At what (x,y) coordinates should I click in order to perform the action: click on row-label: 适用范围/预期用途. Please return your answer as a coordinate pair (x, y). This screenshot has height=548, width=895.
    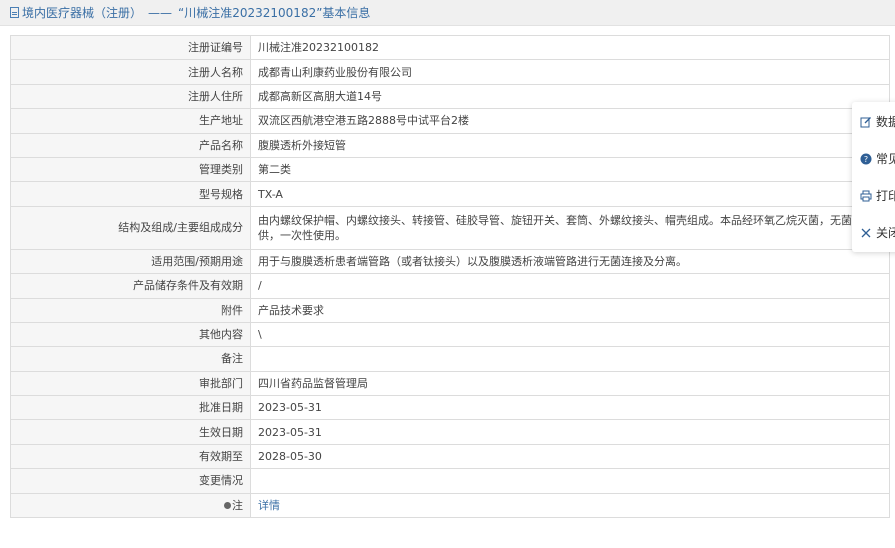
    Looking at the image, I should click on (130, 261).